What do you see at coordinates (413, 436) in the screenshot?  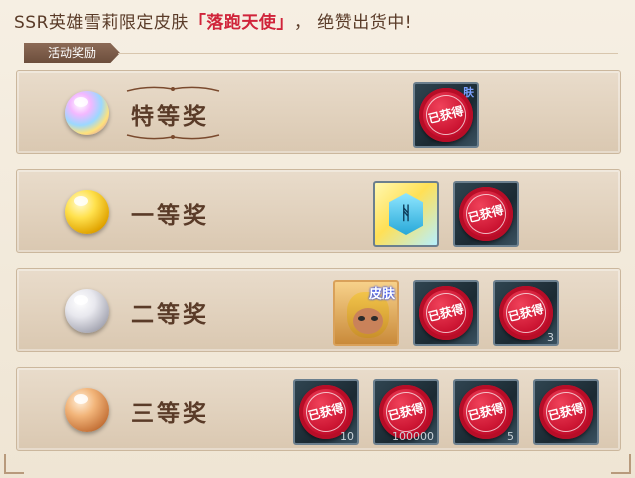 I see `slot-count: 100000` at bounding box center [413, 436].